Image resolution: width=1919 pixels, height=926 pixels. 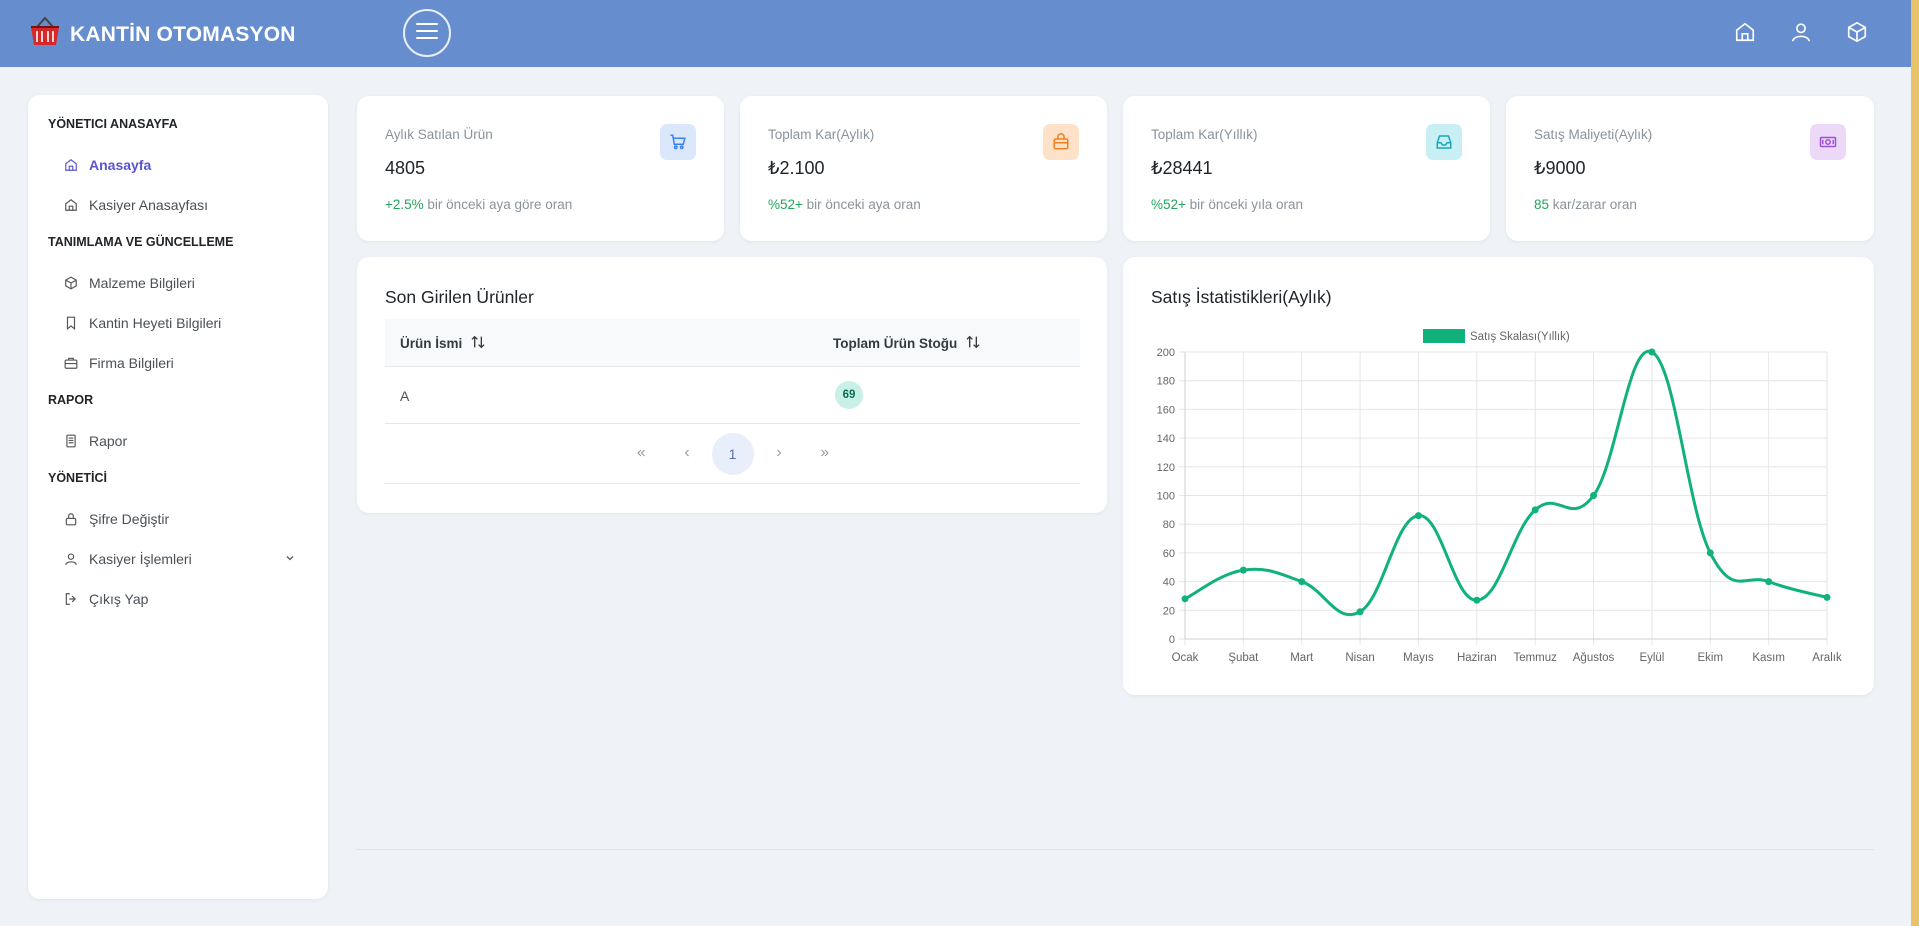 I want to click on y-tick-label: 120, so click(x=1166, y=468).